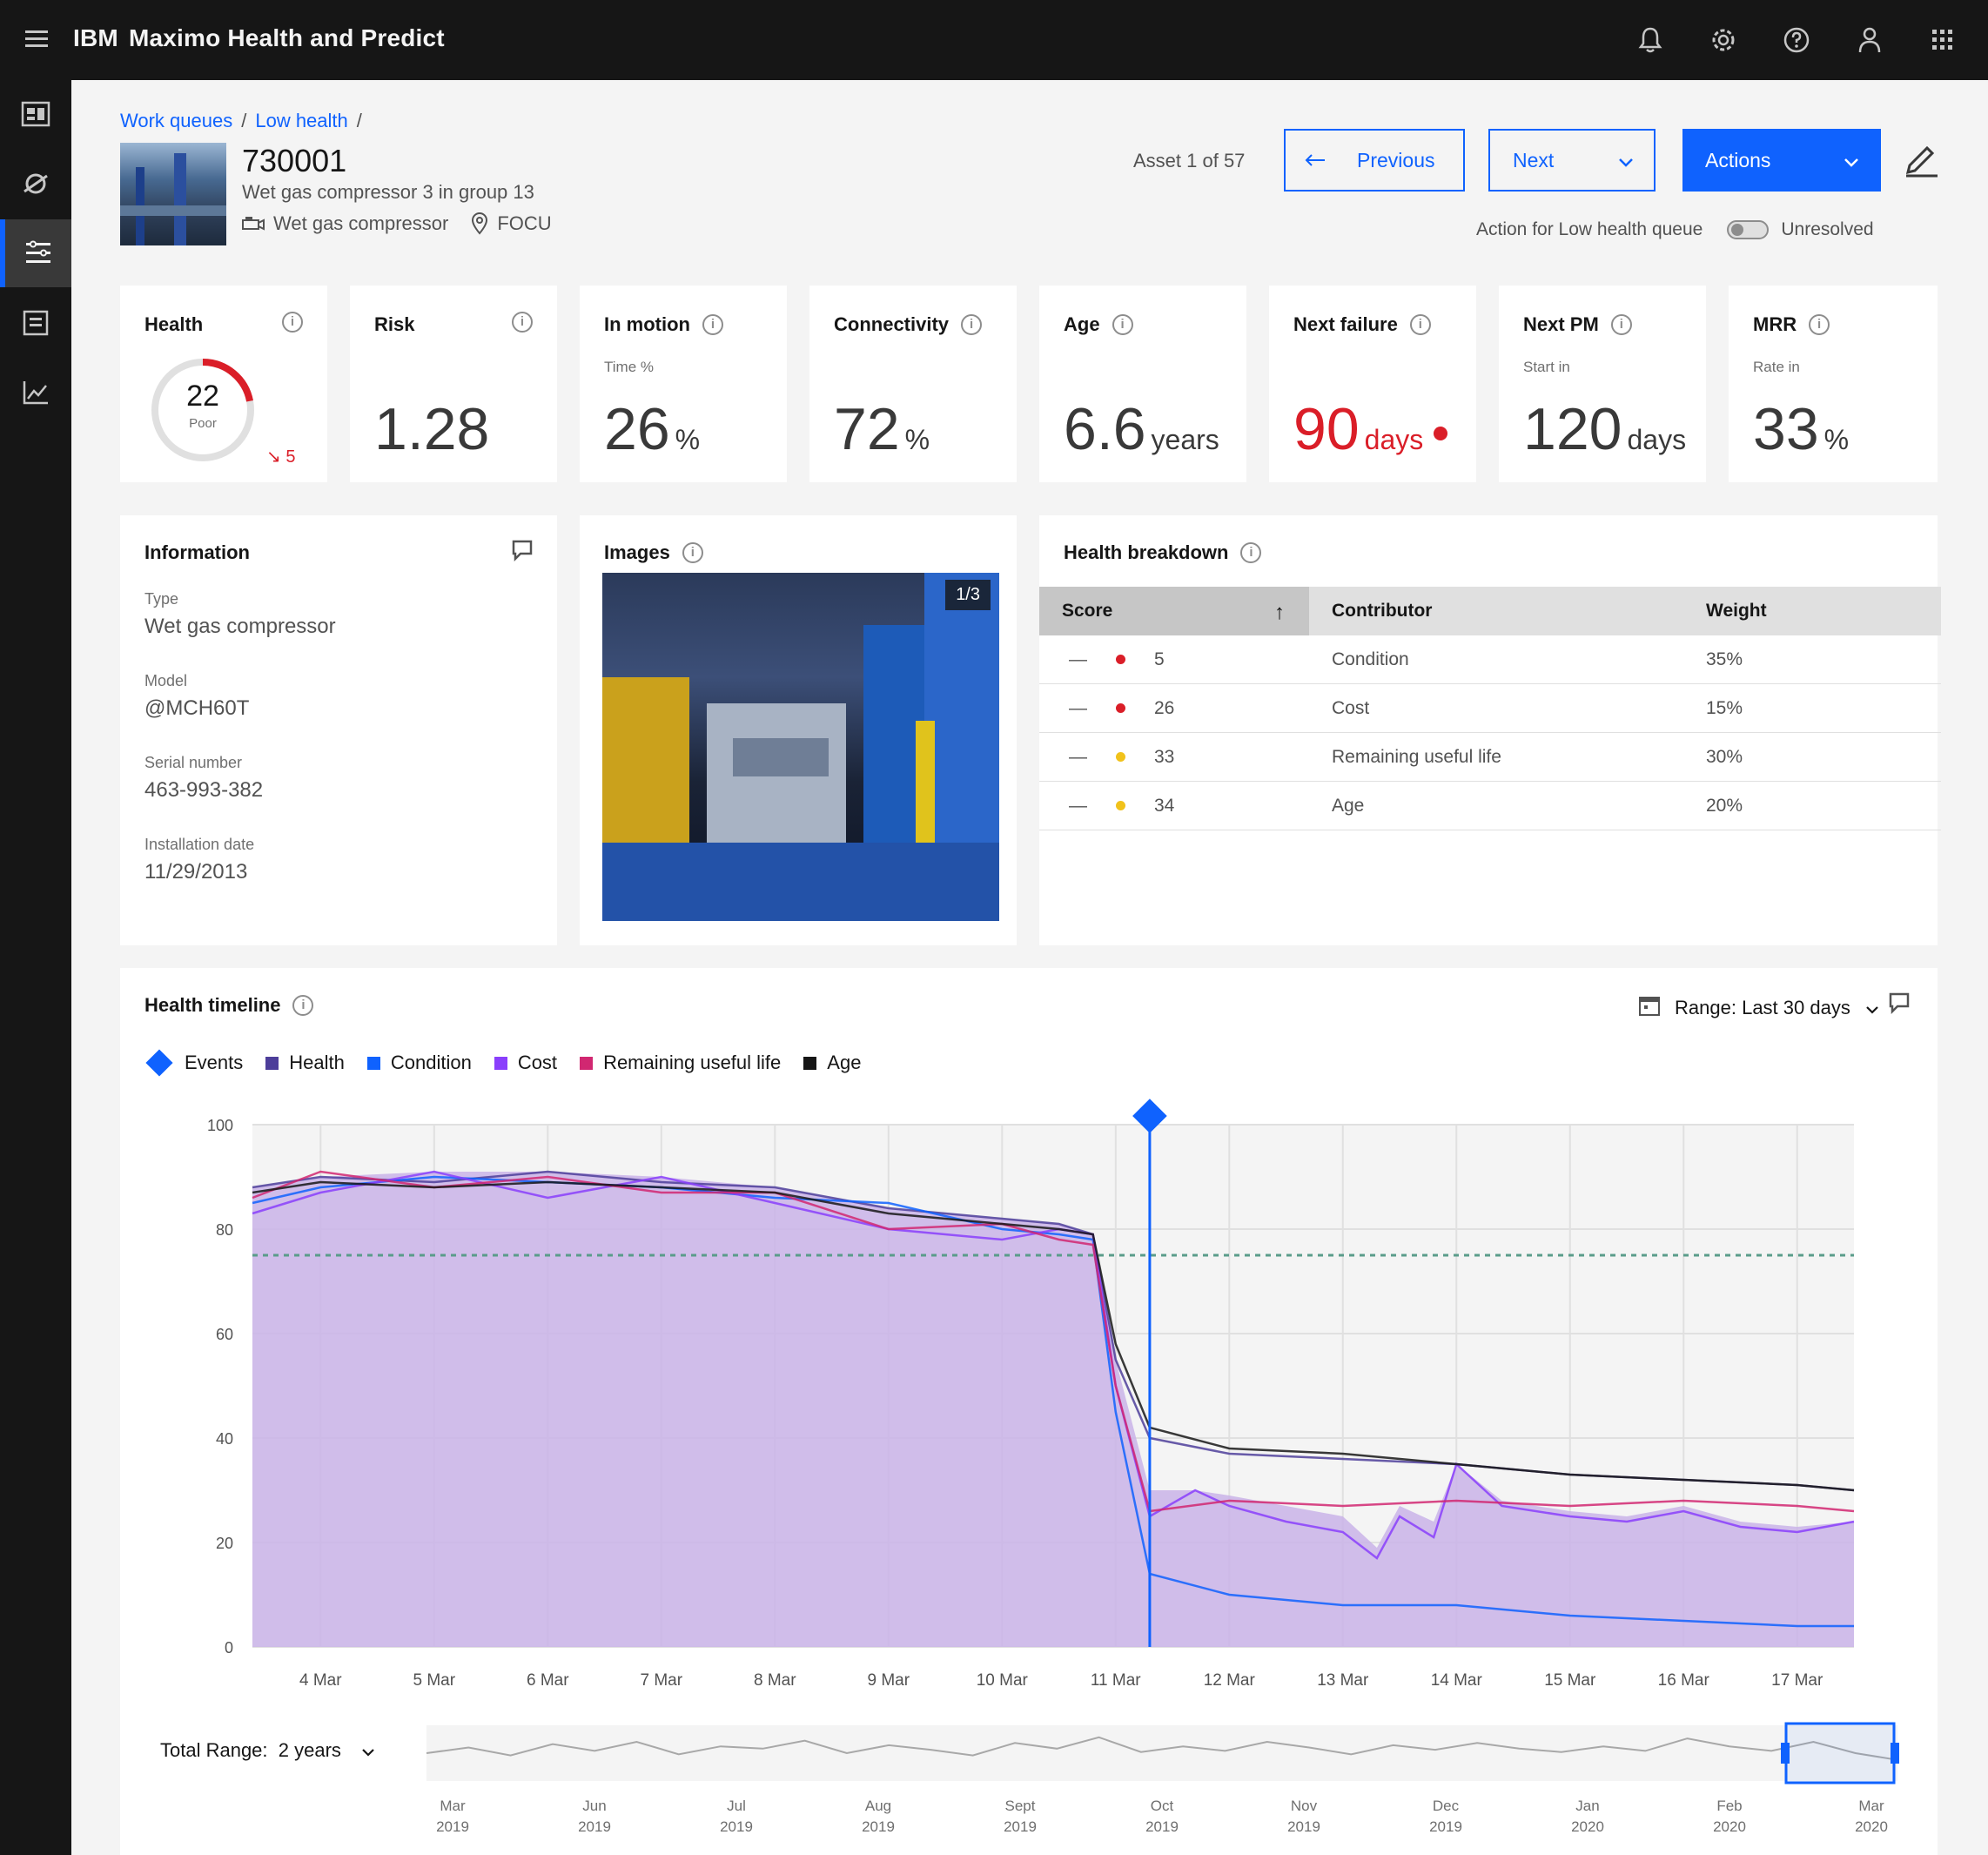  I want to click on kpi-risk-title: Risk, so click(394, 324).